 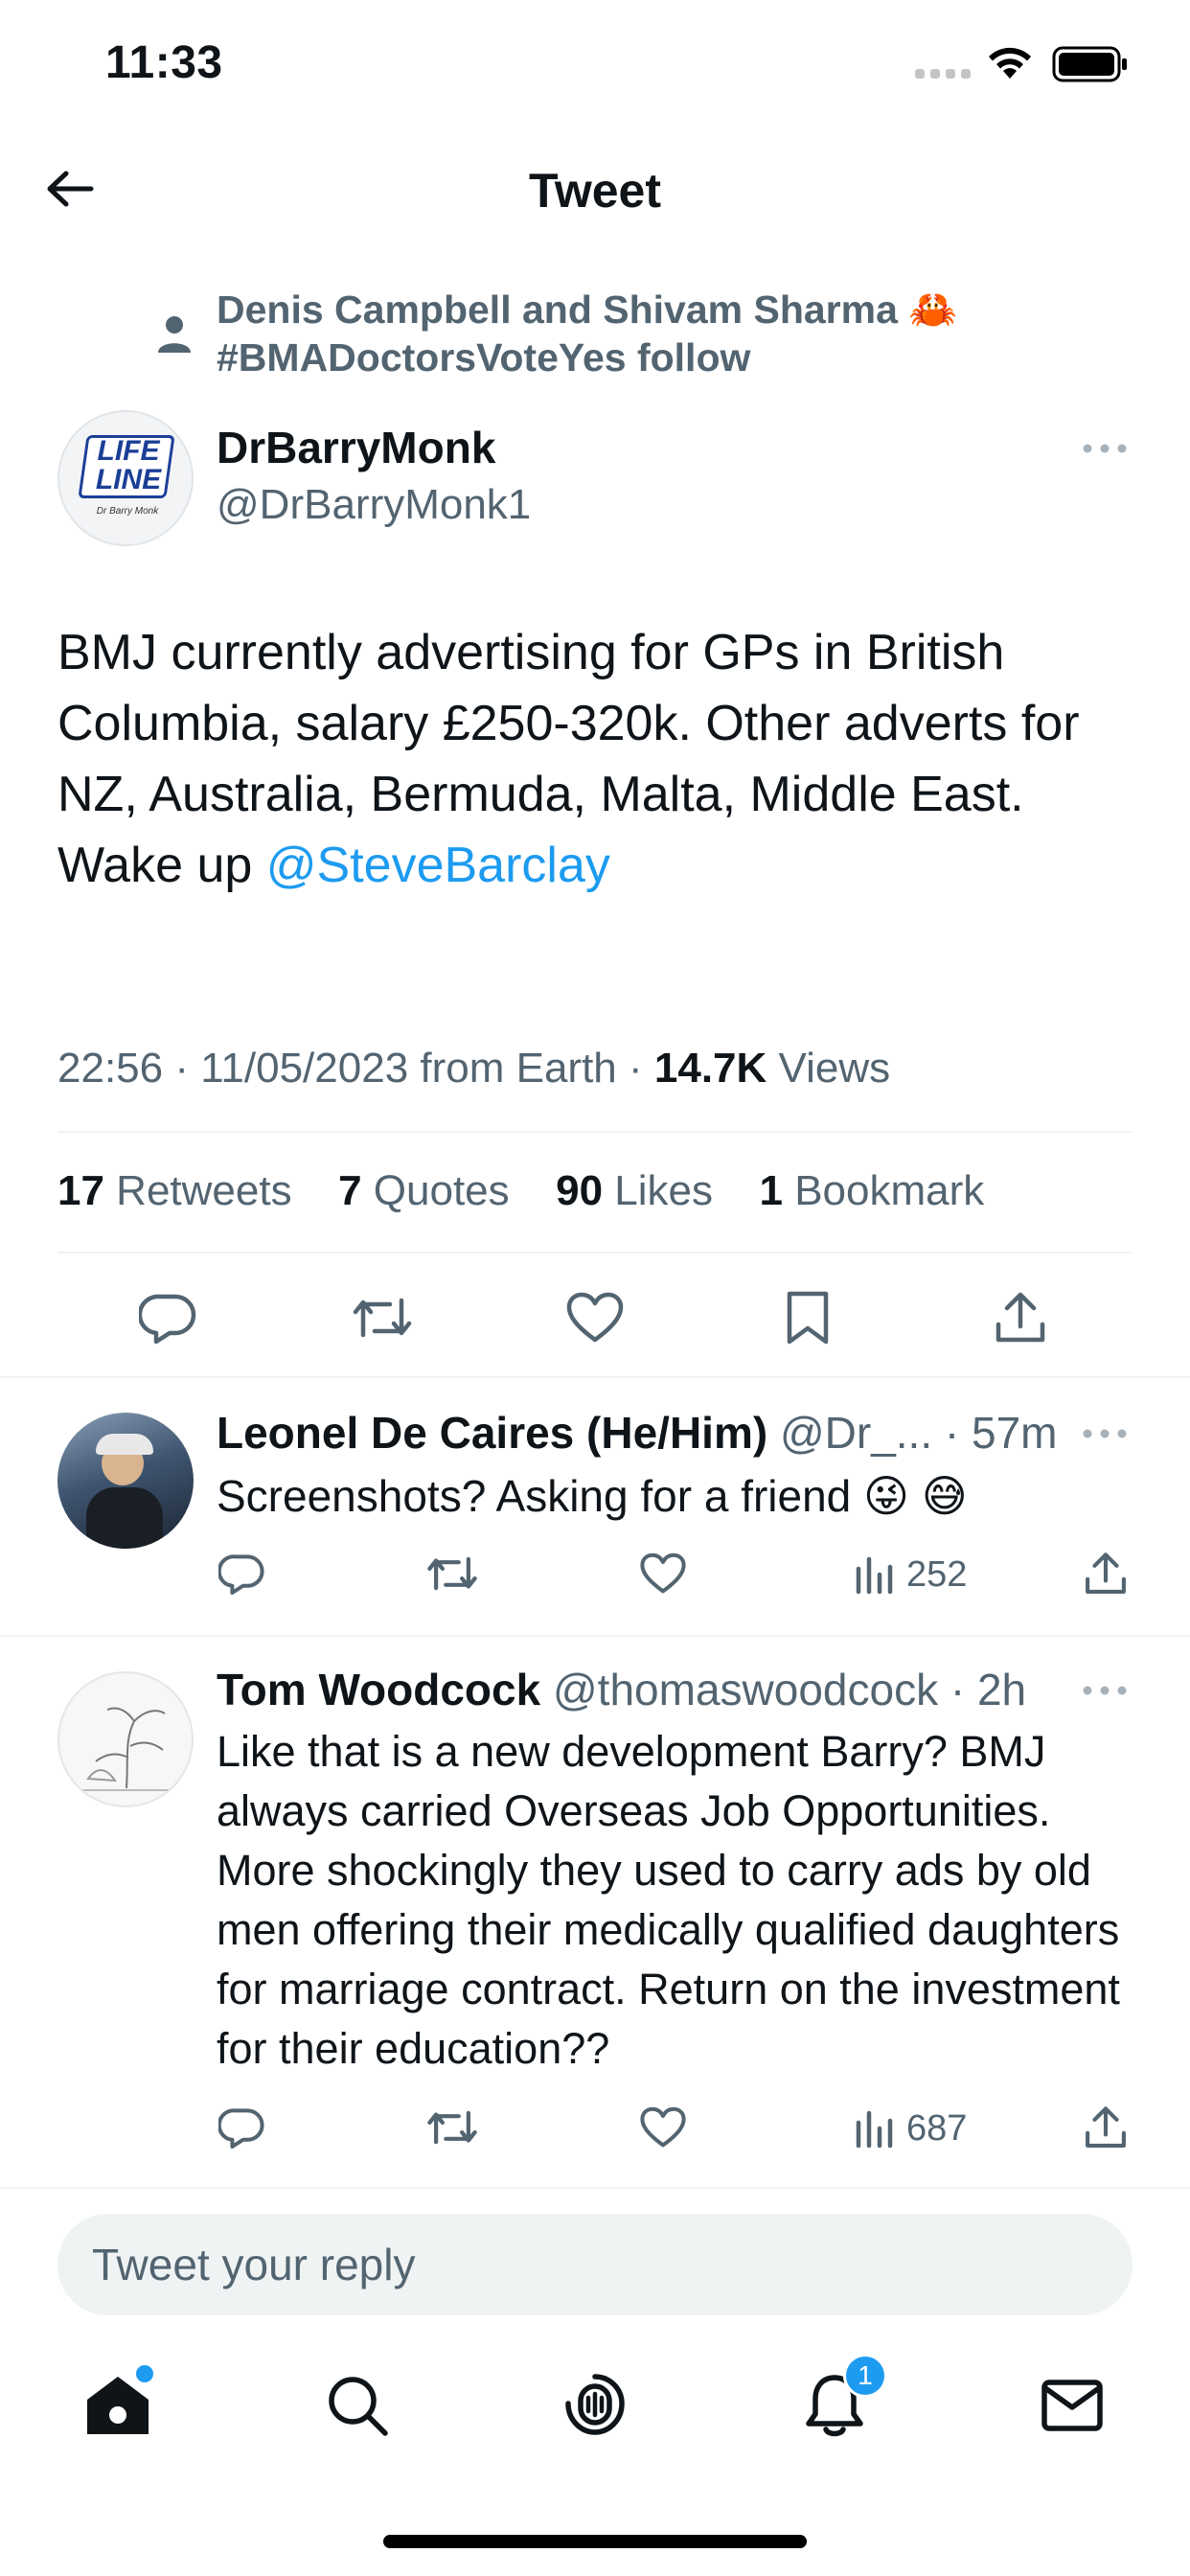 I want to click on cellular-signal-icon, so click(x=943, y=73).